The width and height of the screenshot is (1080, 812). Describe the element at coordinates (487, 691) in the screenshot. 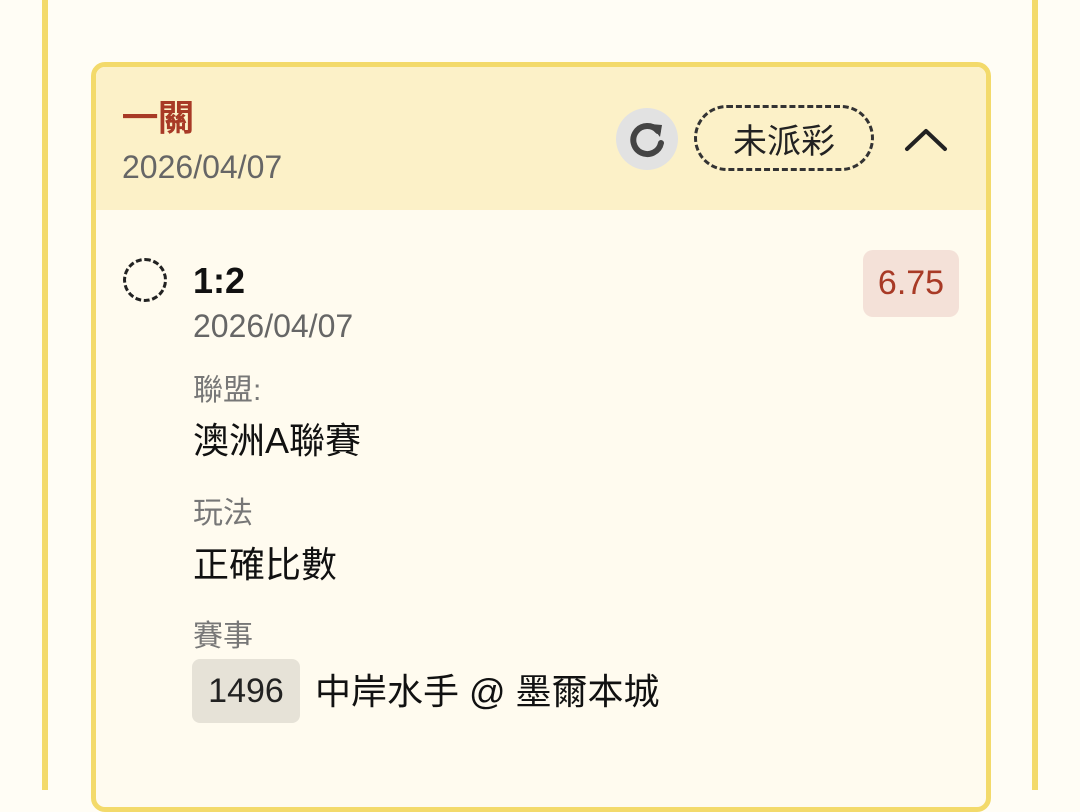

I see `match-name: 中岸水手 @ 墨爾本城` at that location.